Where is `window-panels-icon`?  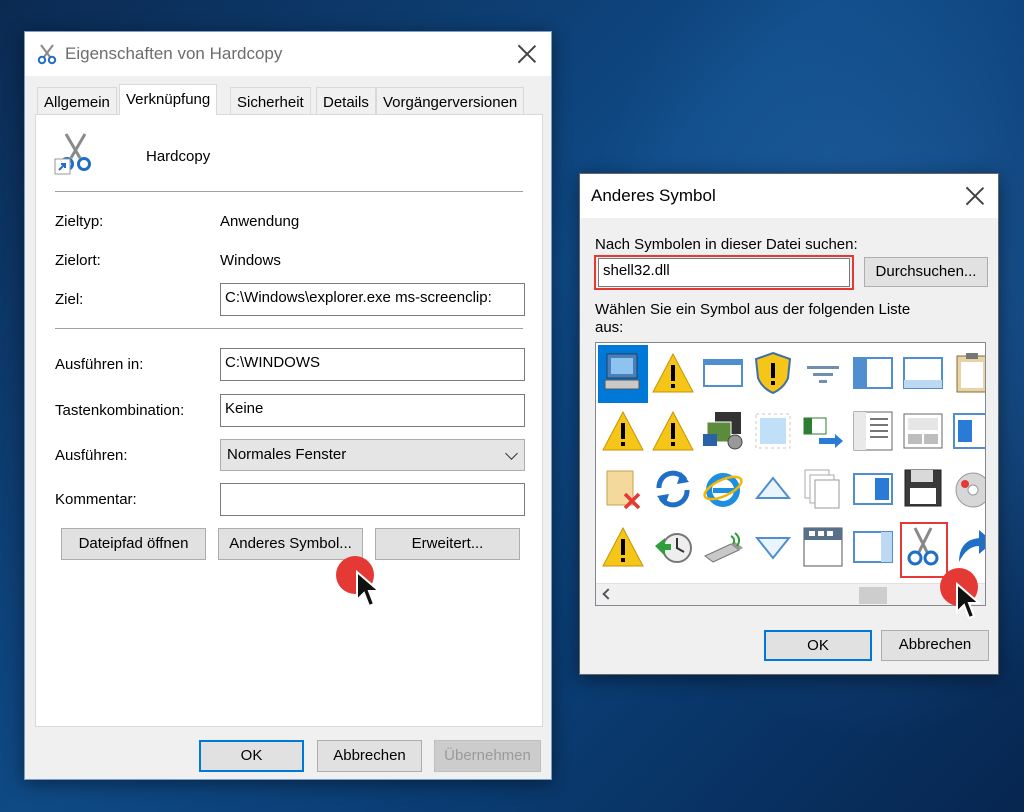 window-panels-icon is located at coordinates (923, 431).